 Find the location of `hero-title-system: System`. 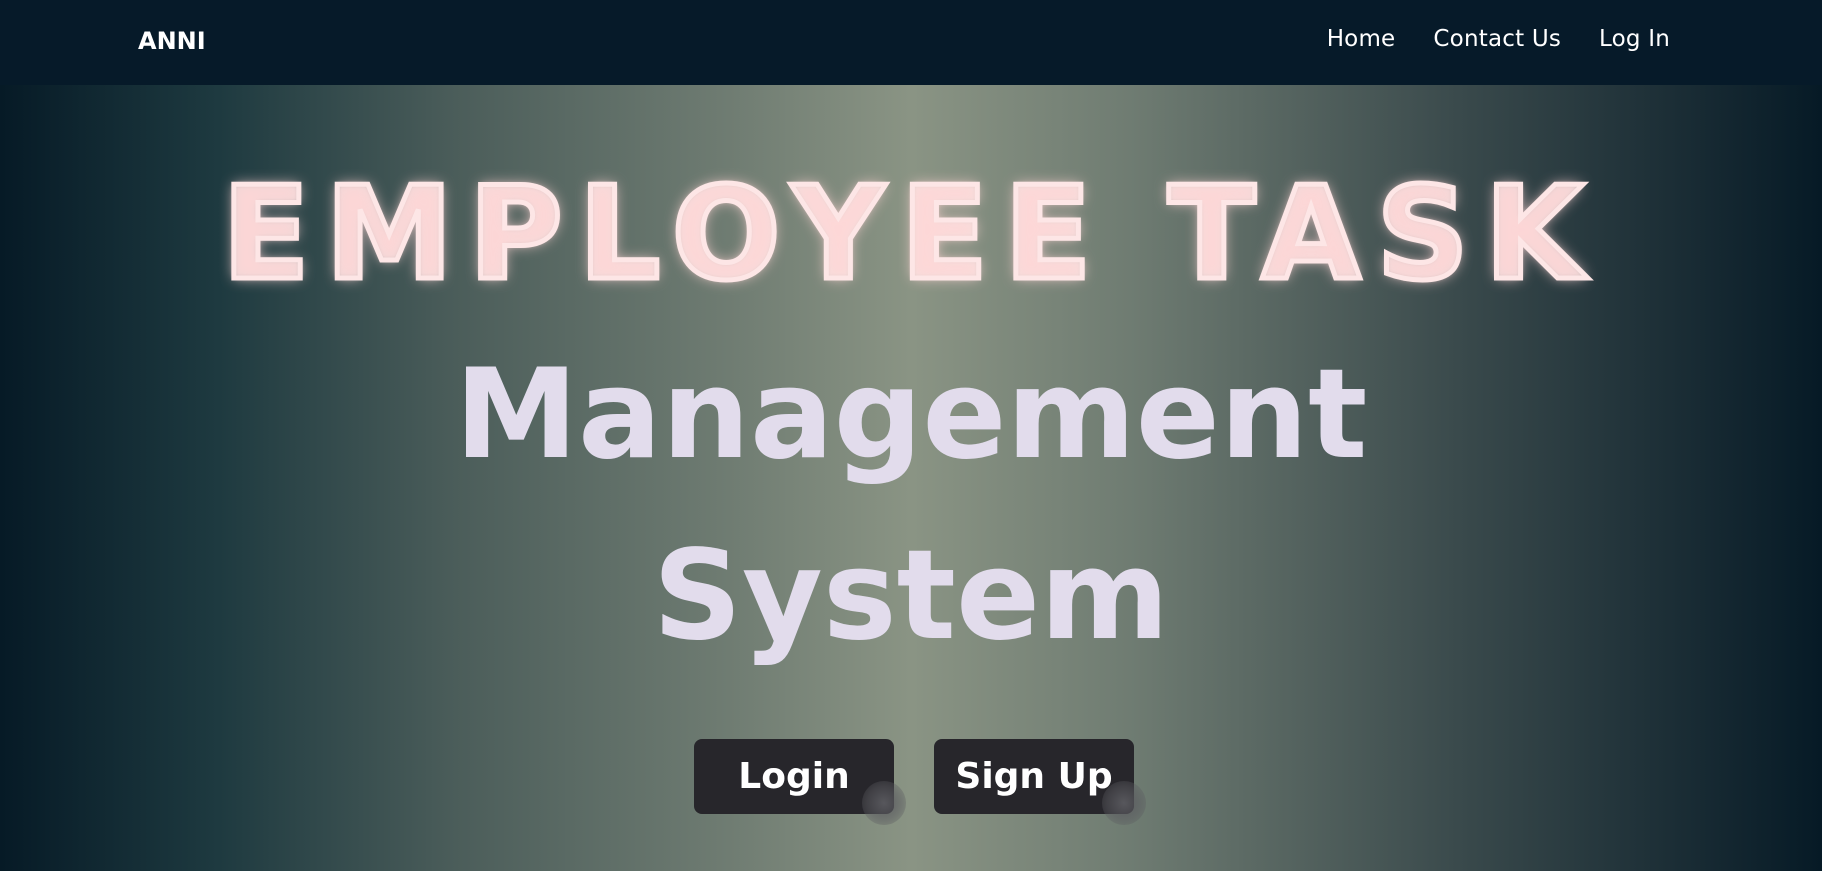

hero-title-system: System is located at coordinates (911, 596).